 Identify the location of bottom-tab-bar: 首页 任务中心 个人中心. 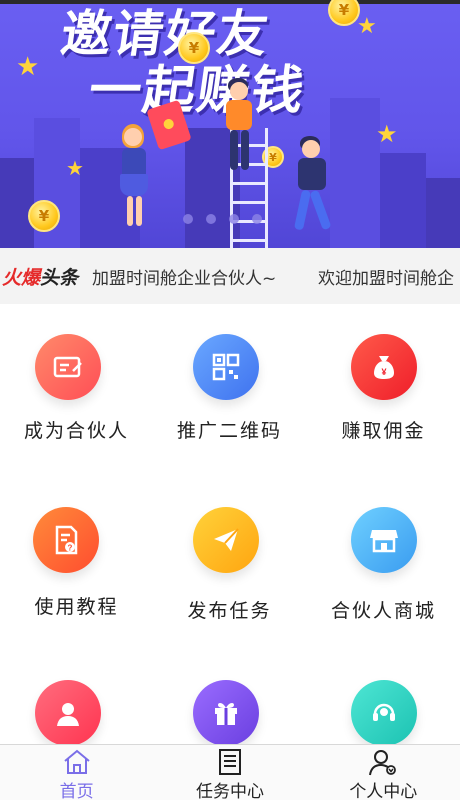
(230, 772).